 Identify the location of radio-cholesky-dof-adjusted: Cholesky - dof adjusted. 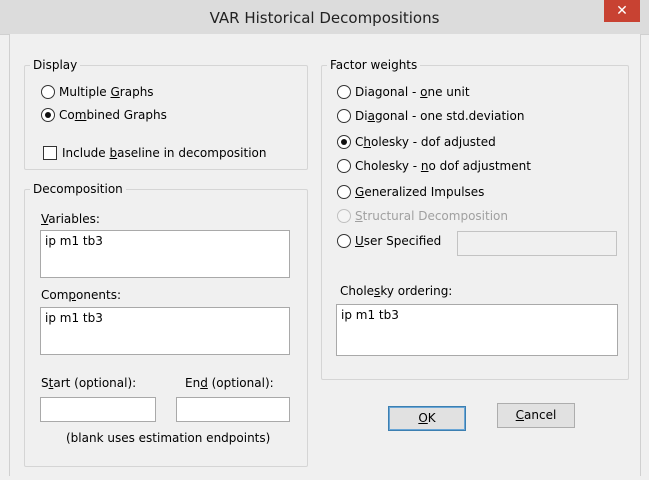
(416, 142).